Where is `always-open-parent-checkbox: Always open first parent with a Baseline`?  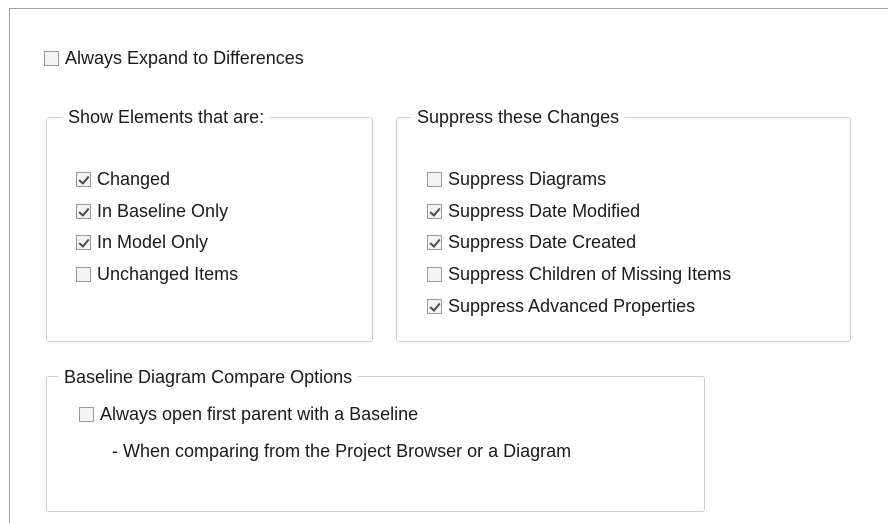
always-open-parent-checkbox: Always open first parent with a Baseline is located at coordinates (248, 414).